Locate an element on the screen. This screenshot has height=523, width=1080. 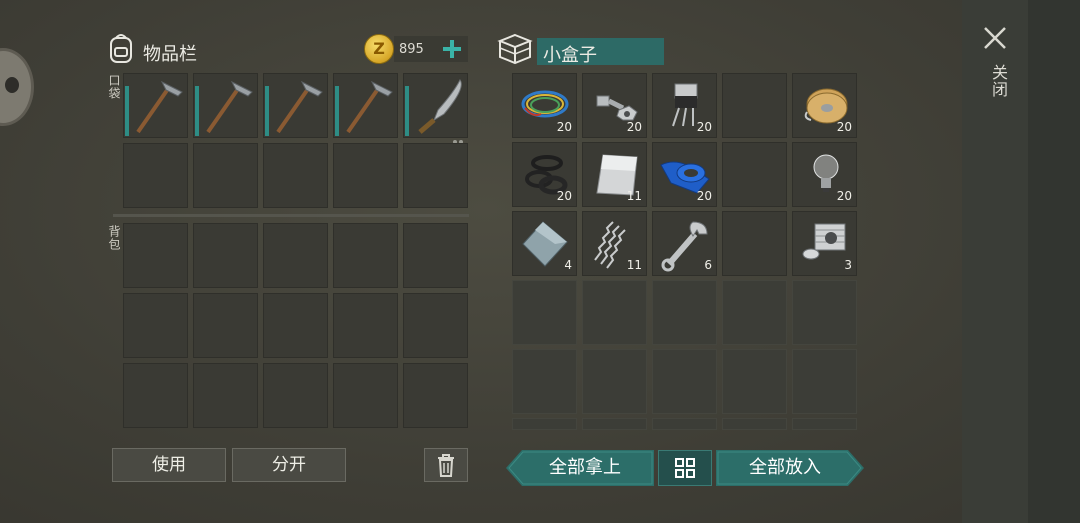
container-slot: 3 is located at coordinates (824, 243).